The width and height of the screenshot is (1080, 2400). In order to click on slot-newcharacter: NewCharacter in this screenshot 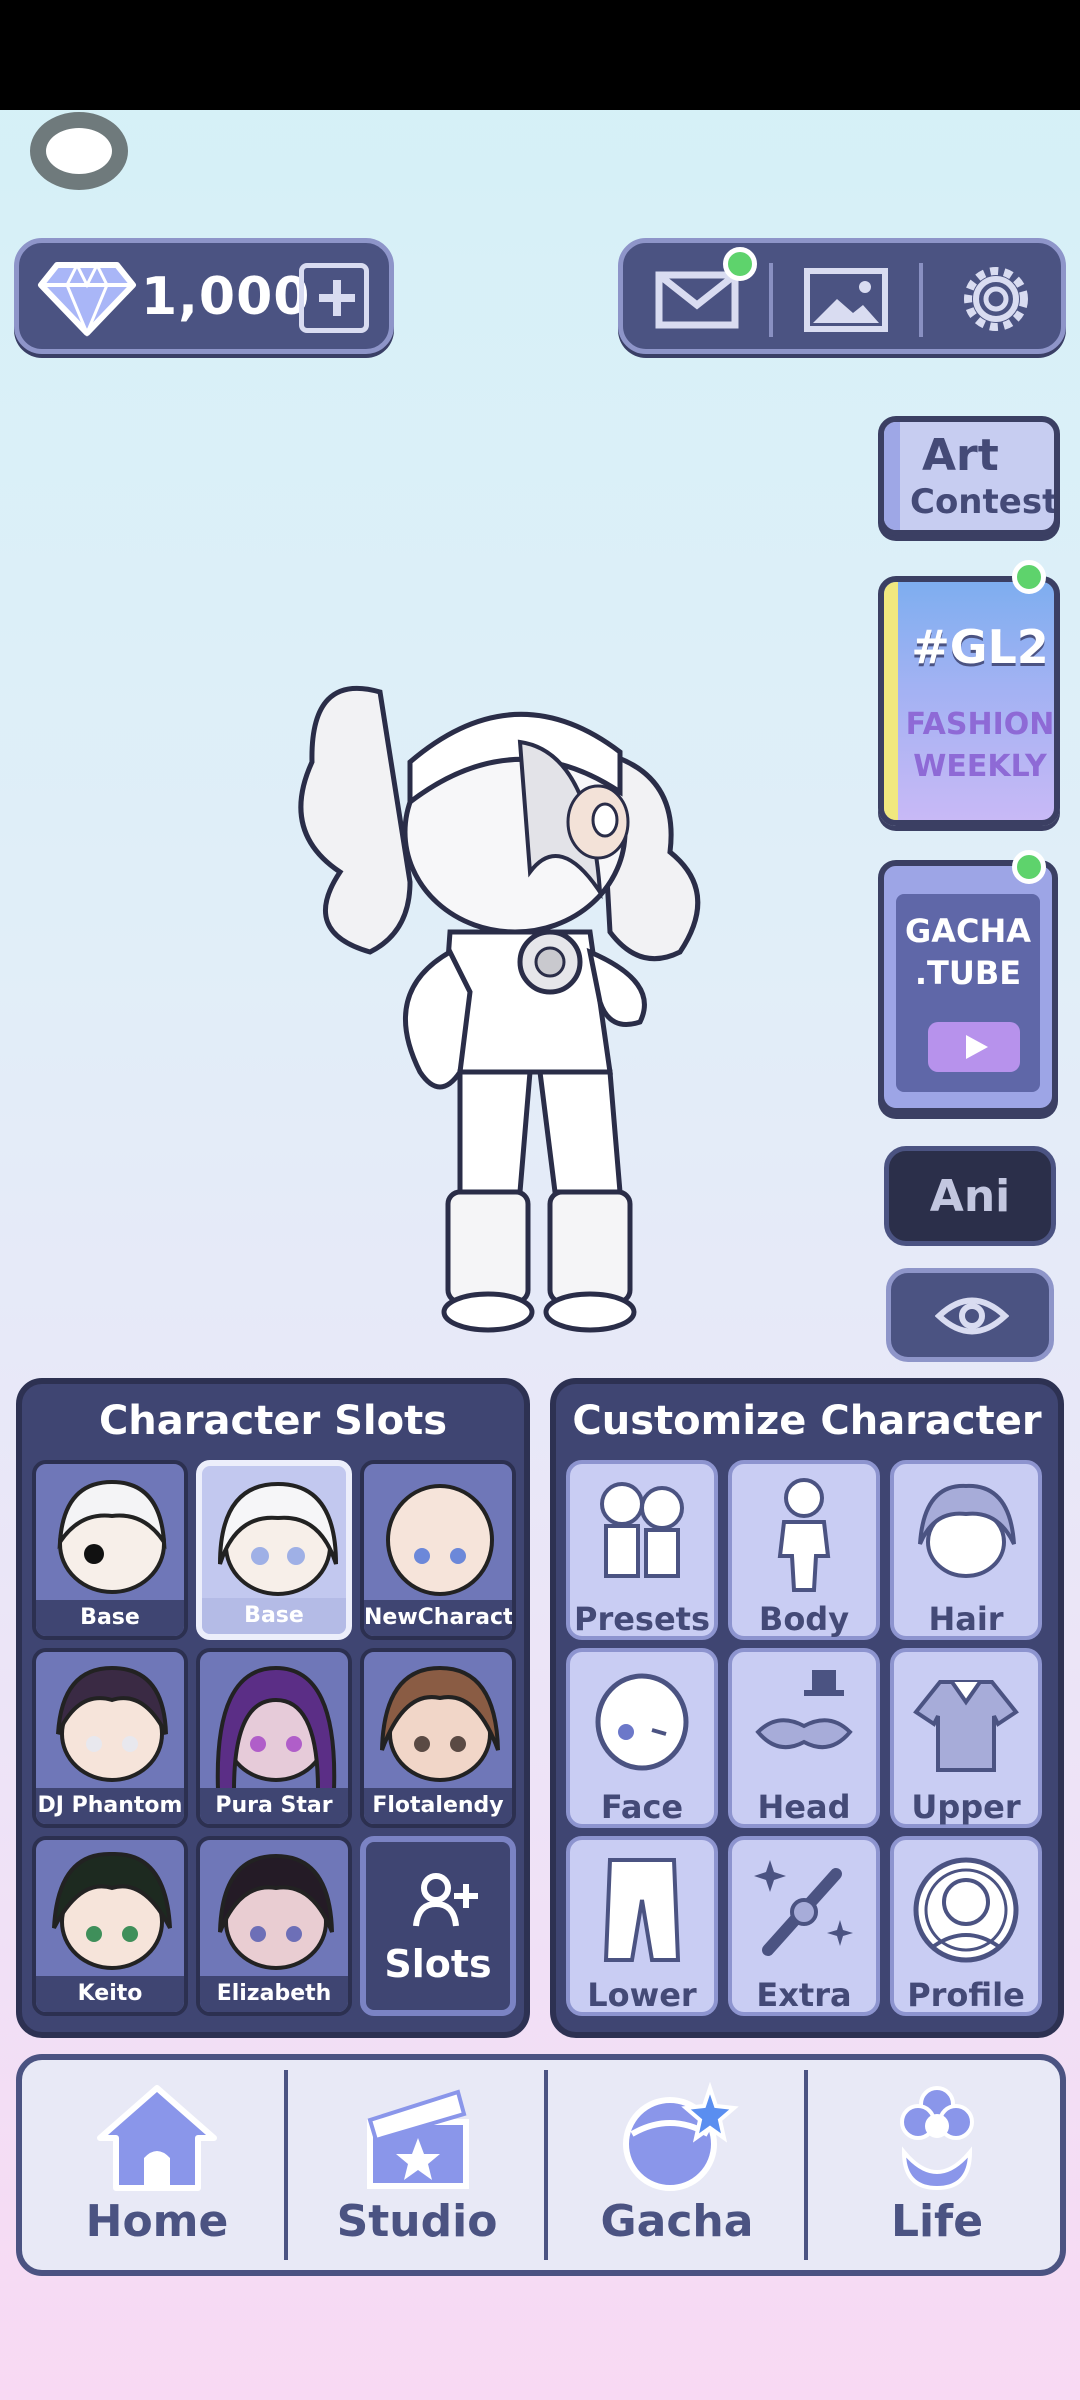, I will do `click(438, 1550)`.